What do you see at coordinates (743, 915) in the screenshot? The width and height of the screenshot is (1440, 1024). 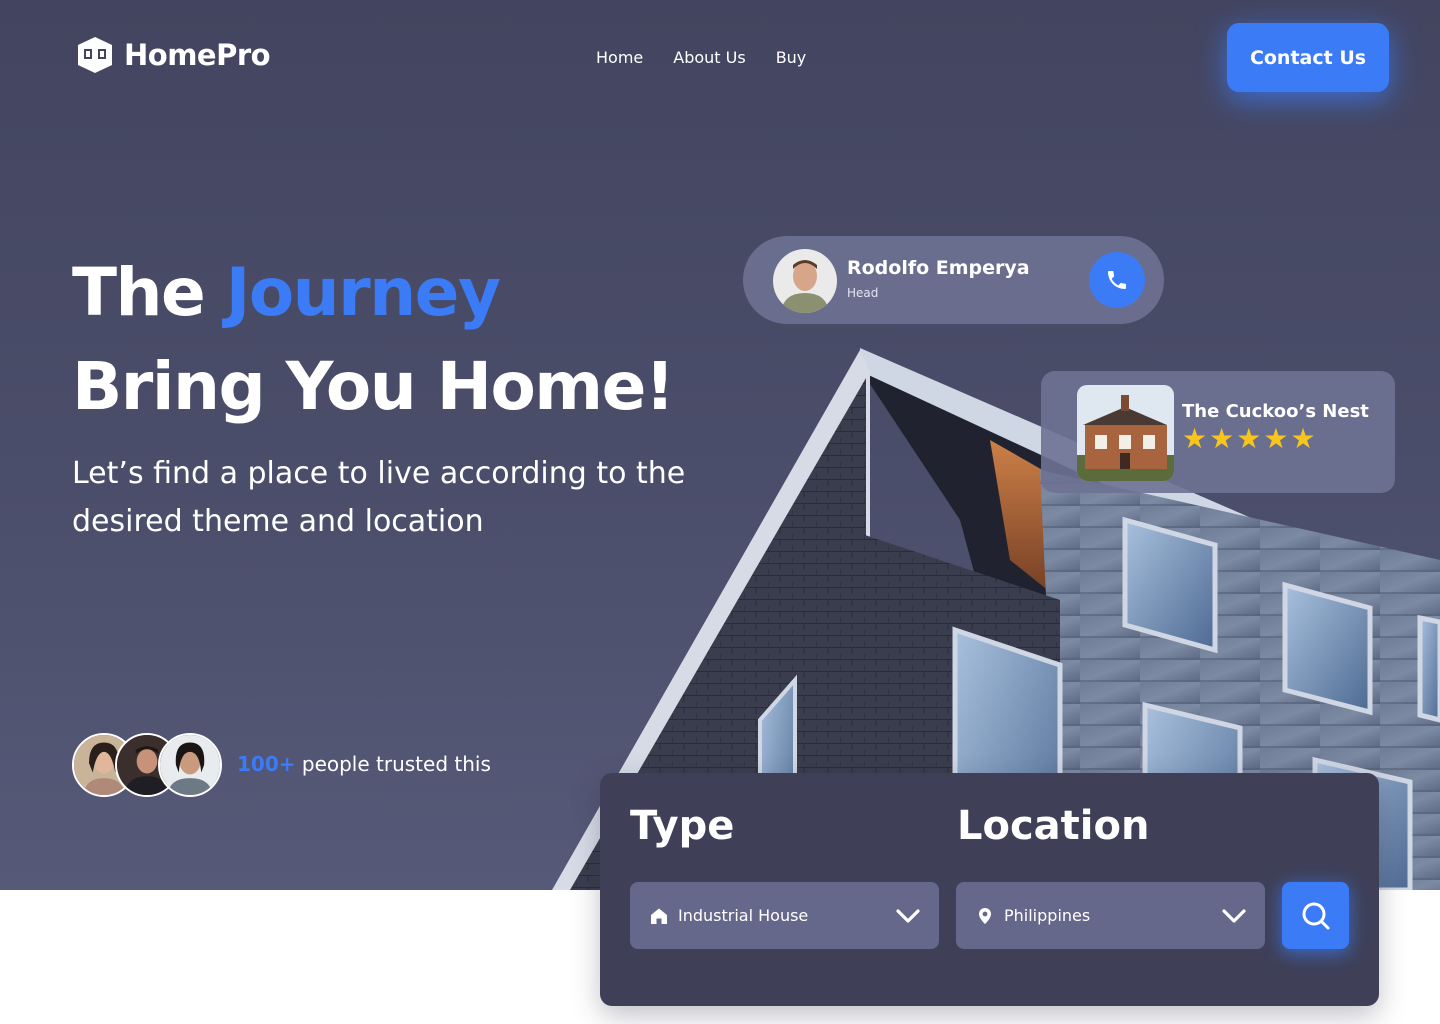 I see `type-value: Industrial House` at bounding box center [743, 915].